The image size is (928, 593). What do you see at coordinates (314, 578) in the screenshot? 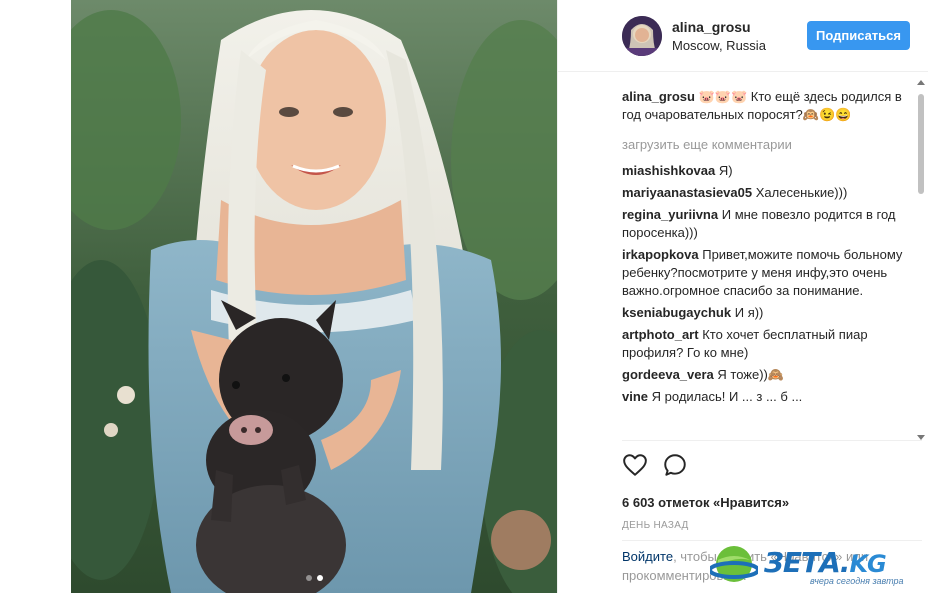
I see `carousel-dots` at bounding box center [314, 578].